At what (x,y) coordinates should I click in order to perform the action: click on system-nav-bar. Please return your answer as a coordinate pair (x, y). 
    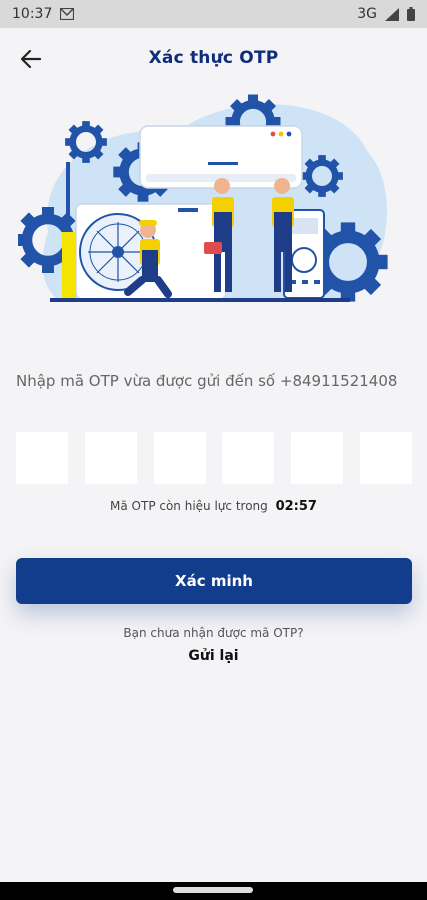
    Looking at the image, I should click on (213, 891).